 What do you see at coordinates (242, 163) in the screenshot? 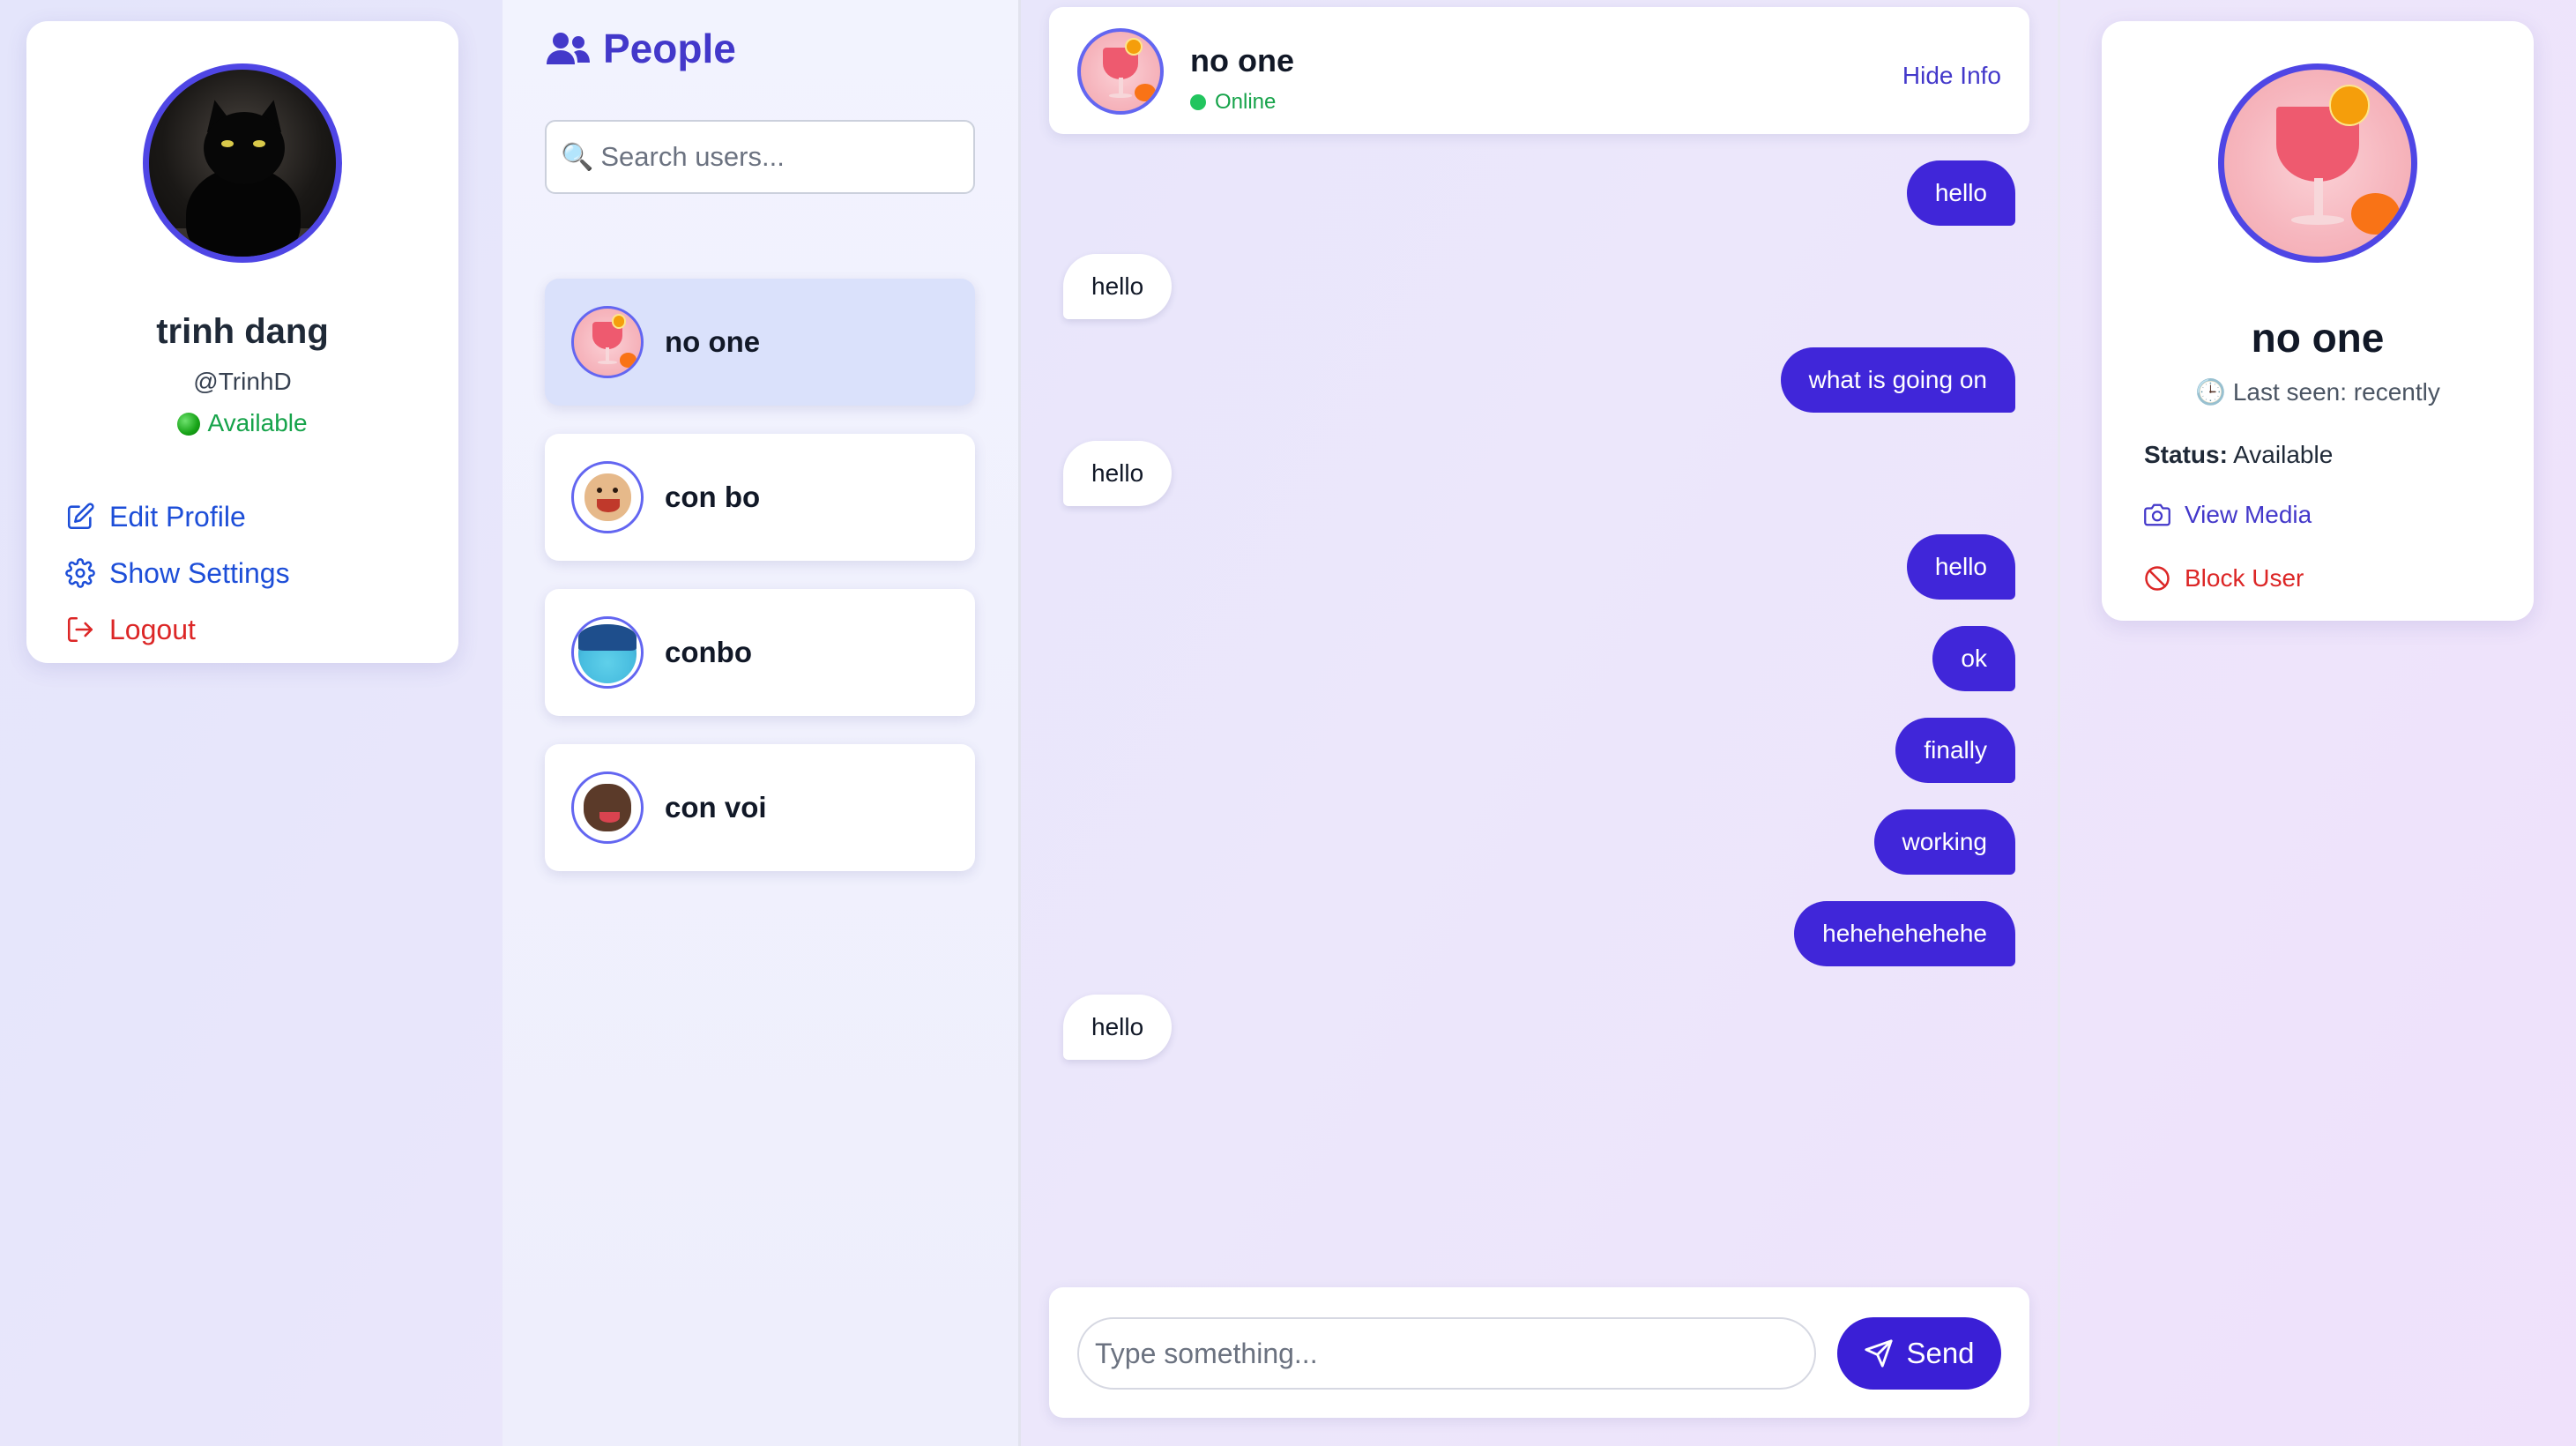
I see `profile-avatar` at bounding box center [242, 163].